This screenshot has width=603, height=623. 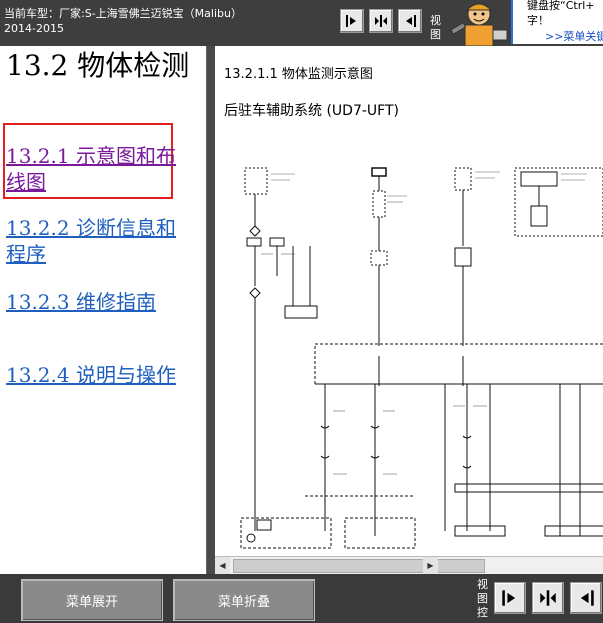 I want to click on bottom-panel-right-button, so click(x=510, y=598).